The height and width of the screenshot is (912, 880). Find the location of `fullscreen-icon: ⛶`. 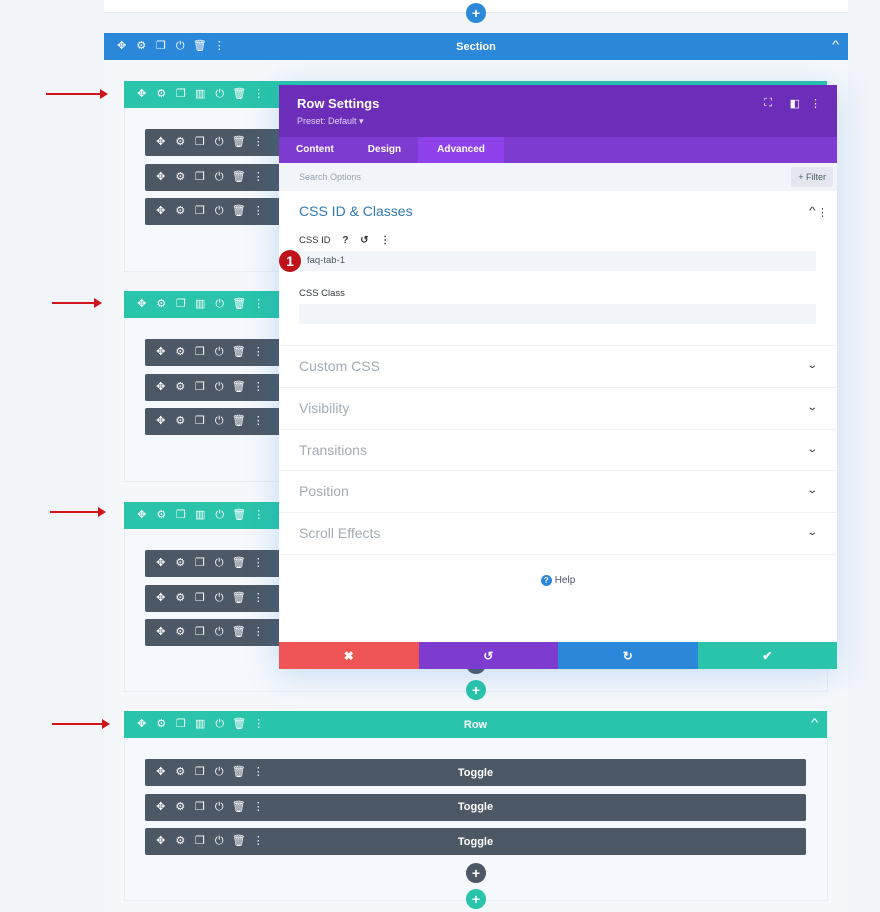

fullscreen-icon: ⛶ is located at coordinates (768, 103).